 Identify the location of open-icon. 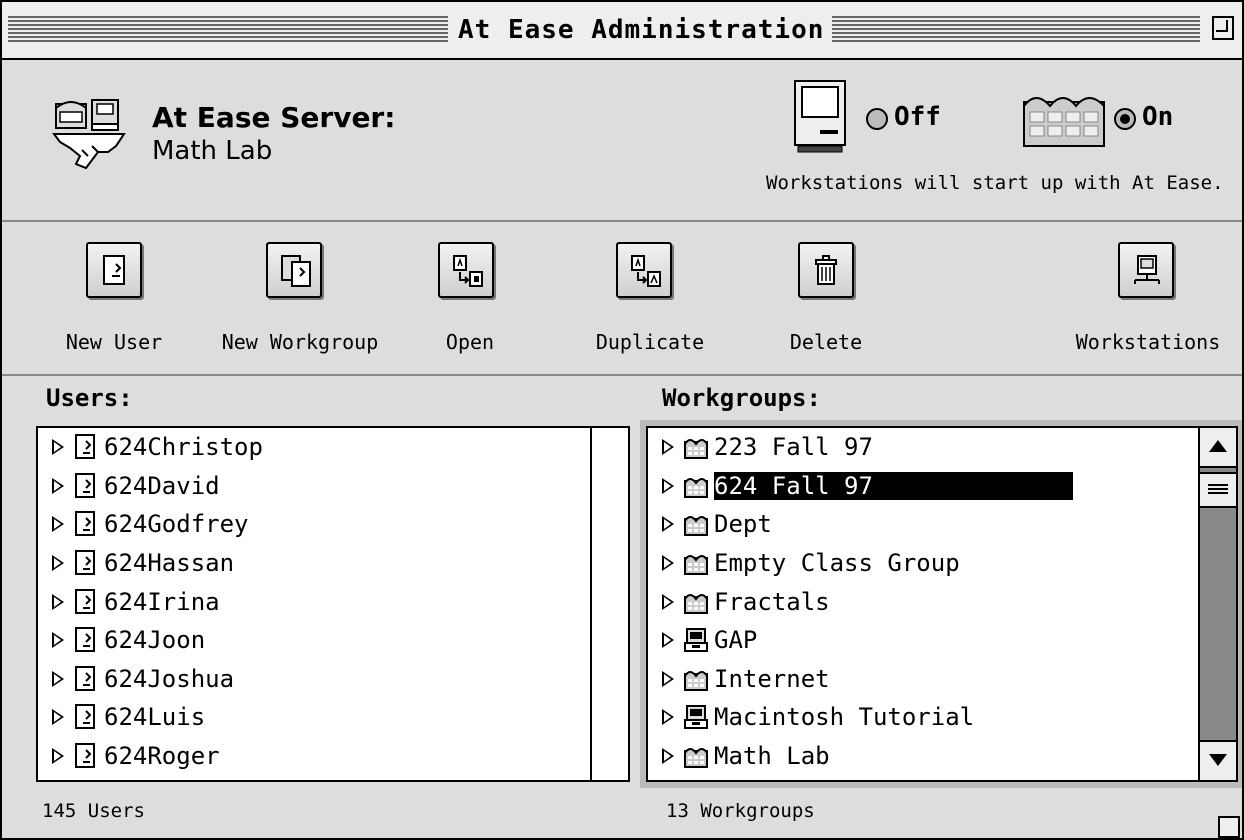
(468, 271).